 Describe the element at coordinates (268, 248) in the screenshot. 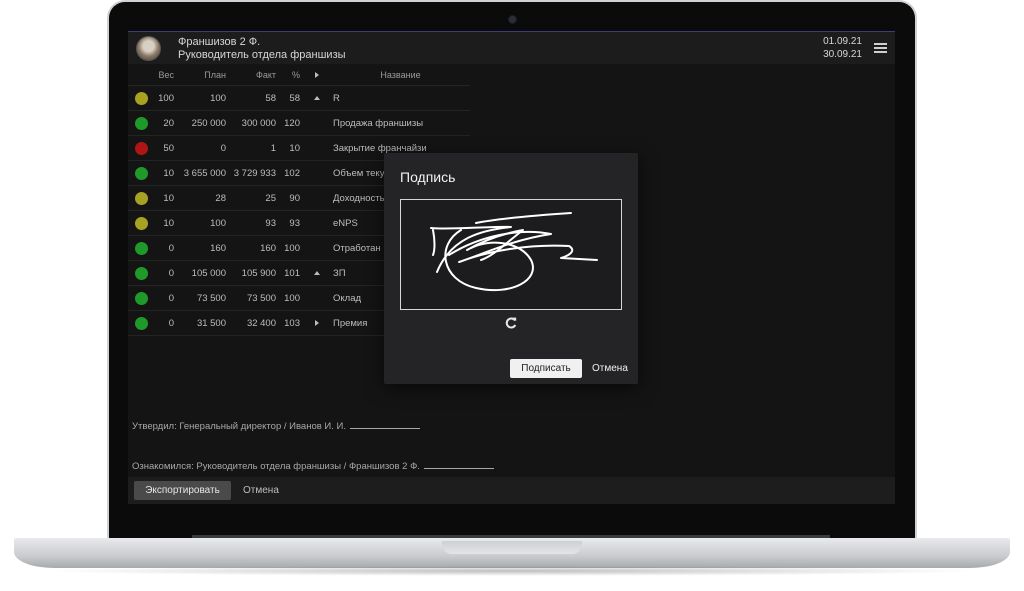

I see `fact-cell: 160` at that location.